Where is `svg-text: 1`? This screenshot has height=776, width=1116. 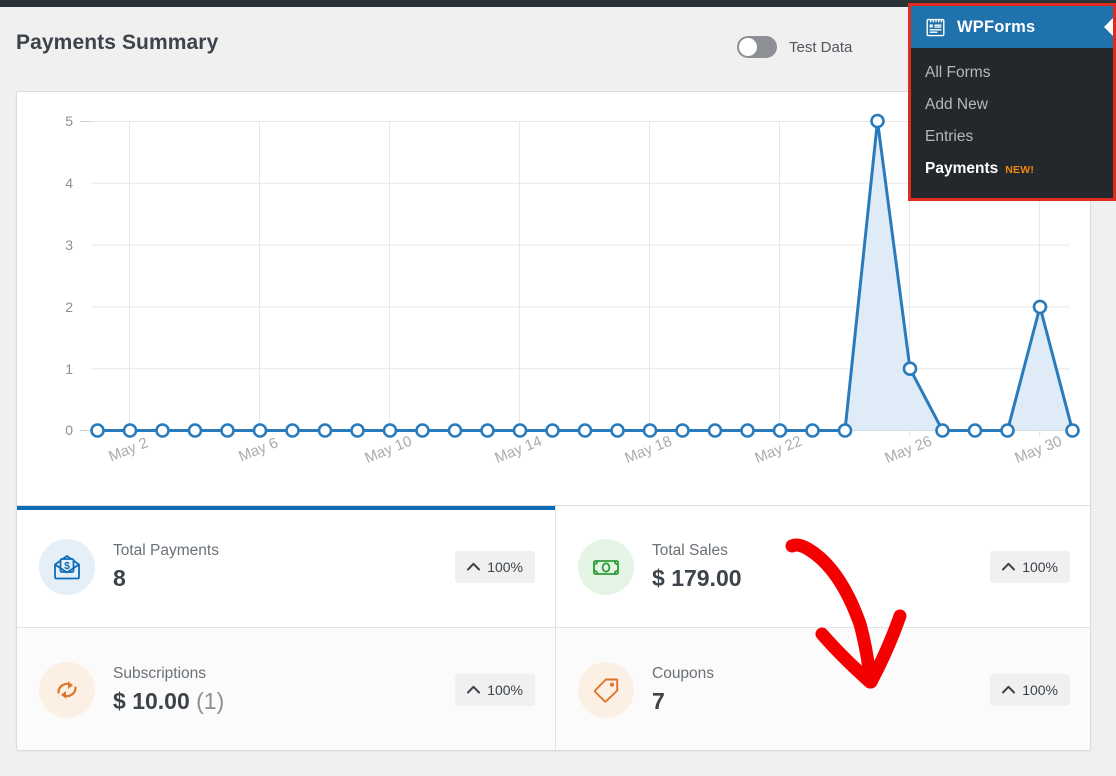
svg-text: 1 is located at coordinates (69, 369).